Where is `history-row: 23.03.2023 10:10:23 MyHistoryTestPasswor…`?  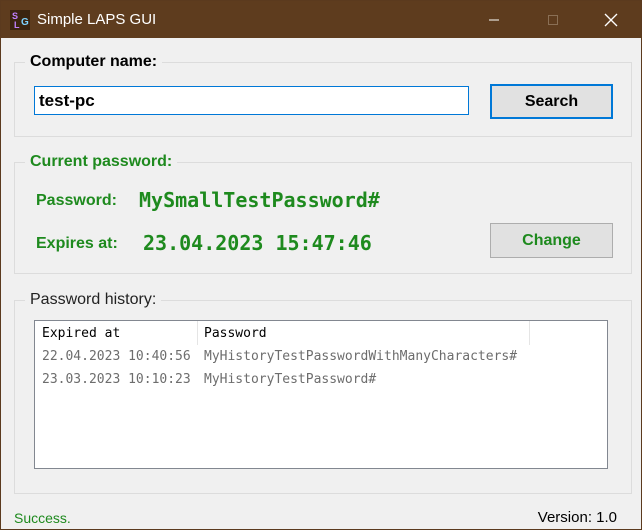 history-row: 23.03.2023 10:10:23 MyHistoryTestPasswor… is located at coordinates (321, 383).